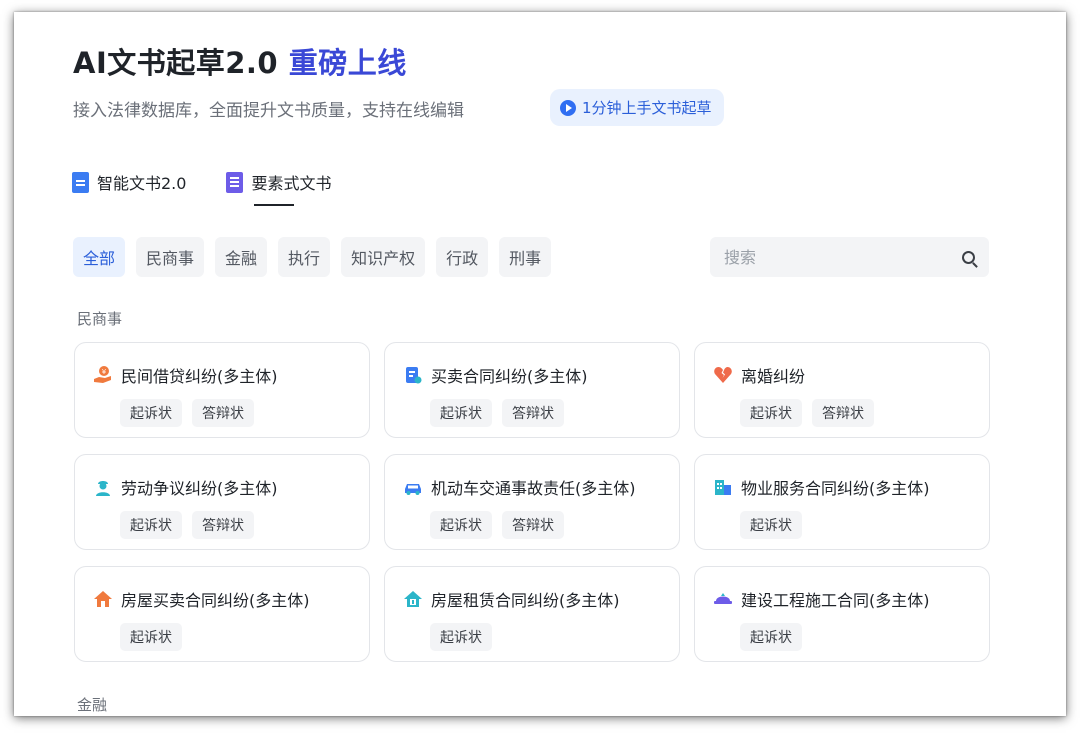 The image size is (1080, 734). I want to click on search-icon, so click(968, 257).